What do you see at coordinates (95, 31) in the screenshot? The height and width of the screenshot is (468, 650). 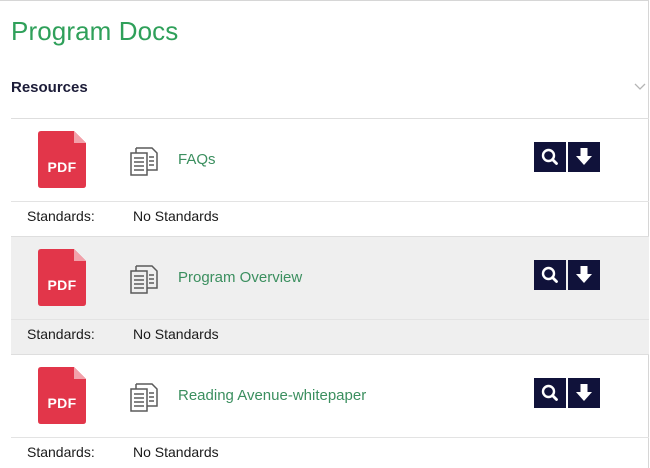 I see `page-title: Program Docs` at bounding box center [95, 31].